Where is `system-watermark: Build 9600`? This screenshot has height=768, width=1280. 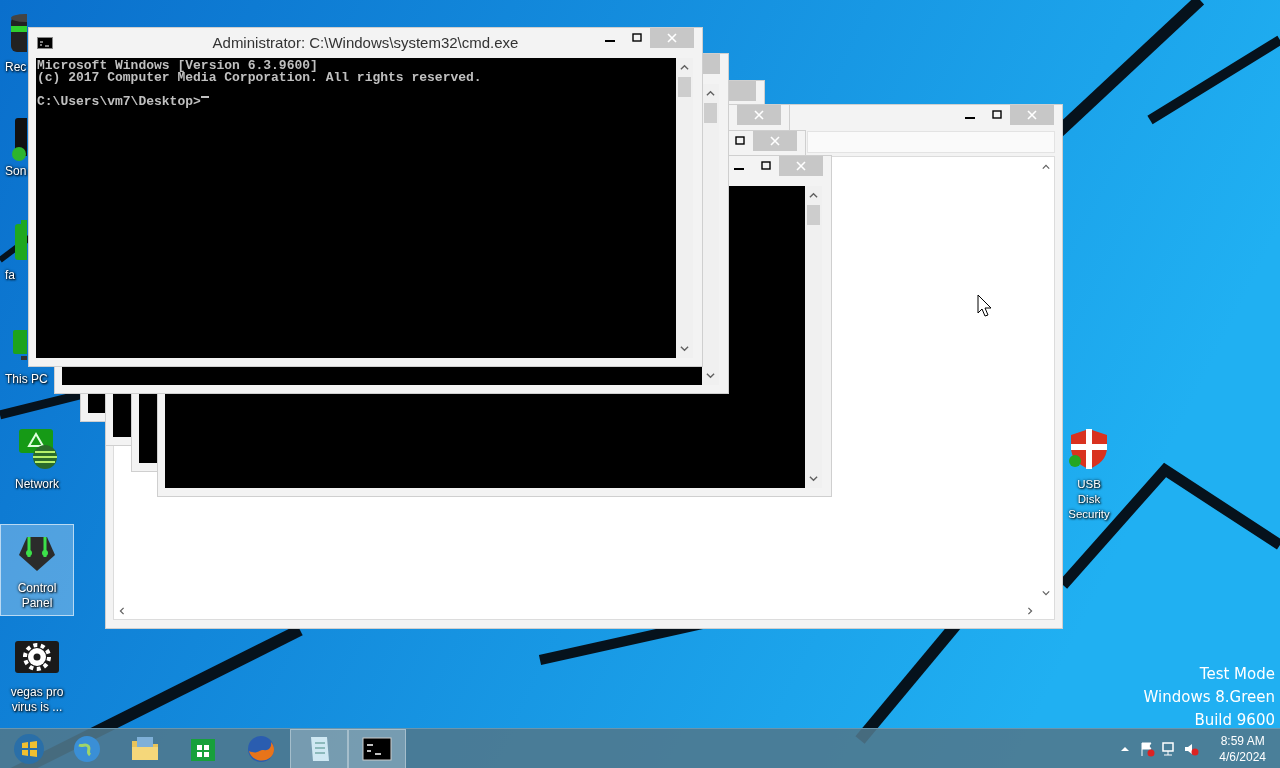 system-watermark: Build 9600 is located at coordinates (1234, 720).